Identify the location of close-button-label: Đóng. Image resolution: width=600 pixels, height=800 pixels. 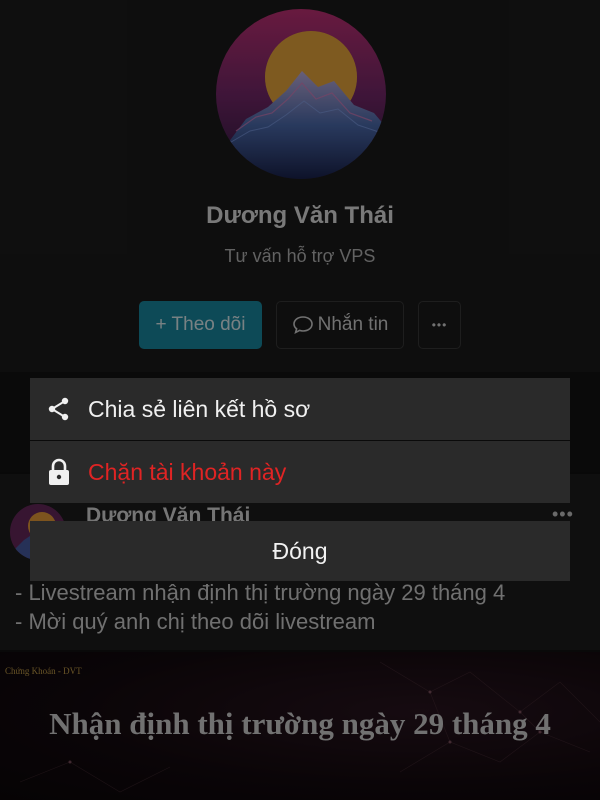
(300, 550).